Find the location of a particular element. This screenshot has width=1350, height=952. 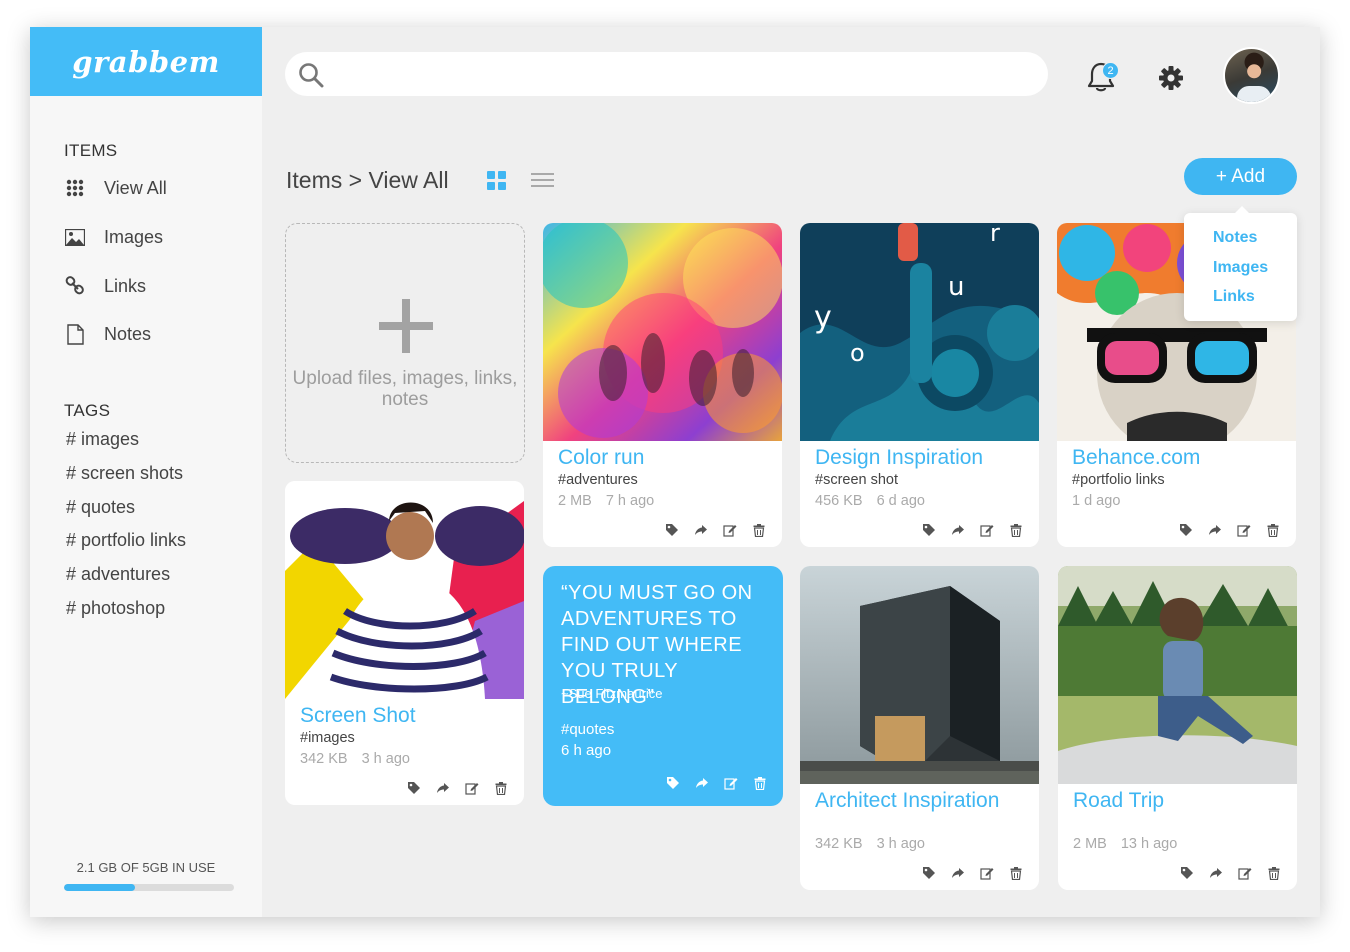

gear-icon is located at coordinates (1171, 80).